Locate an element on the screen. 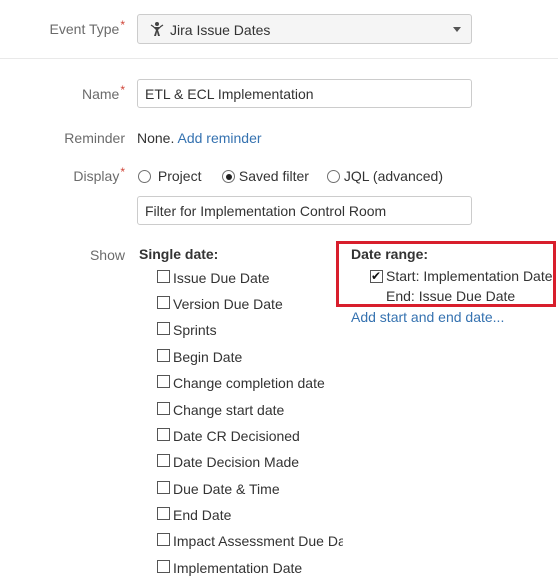  single-date-title: Single date: is located at coordinates (179, 254).